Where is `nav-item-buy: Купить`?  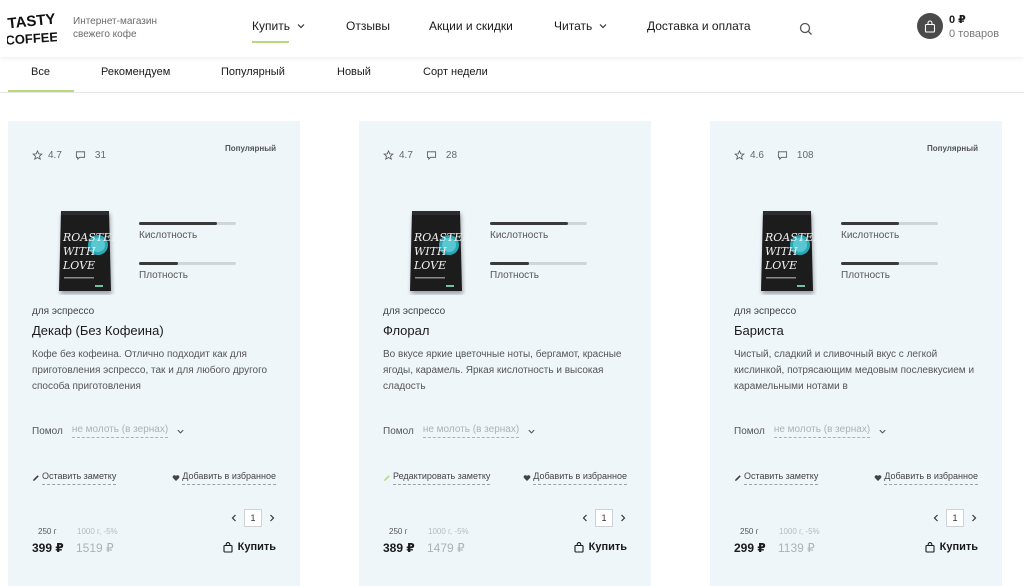 nav-item-buy: Купить is located at coordinates (279, 26).